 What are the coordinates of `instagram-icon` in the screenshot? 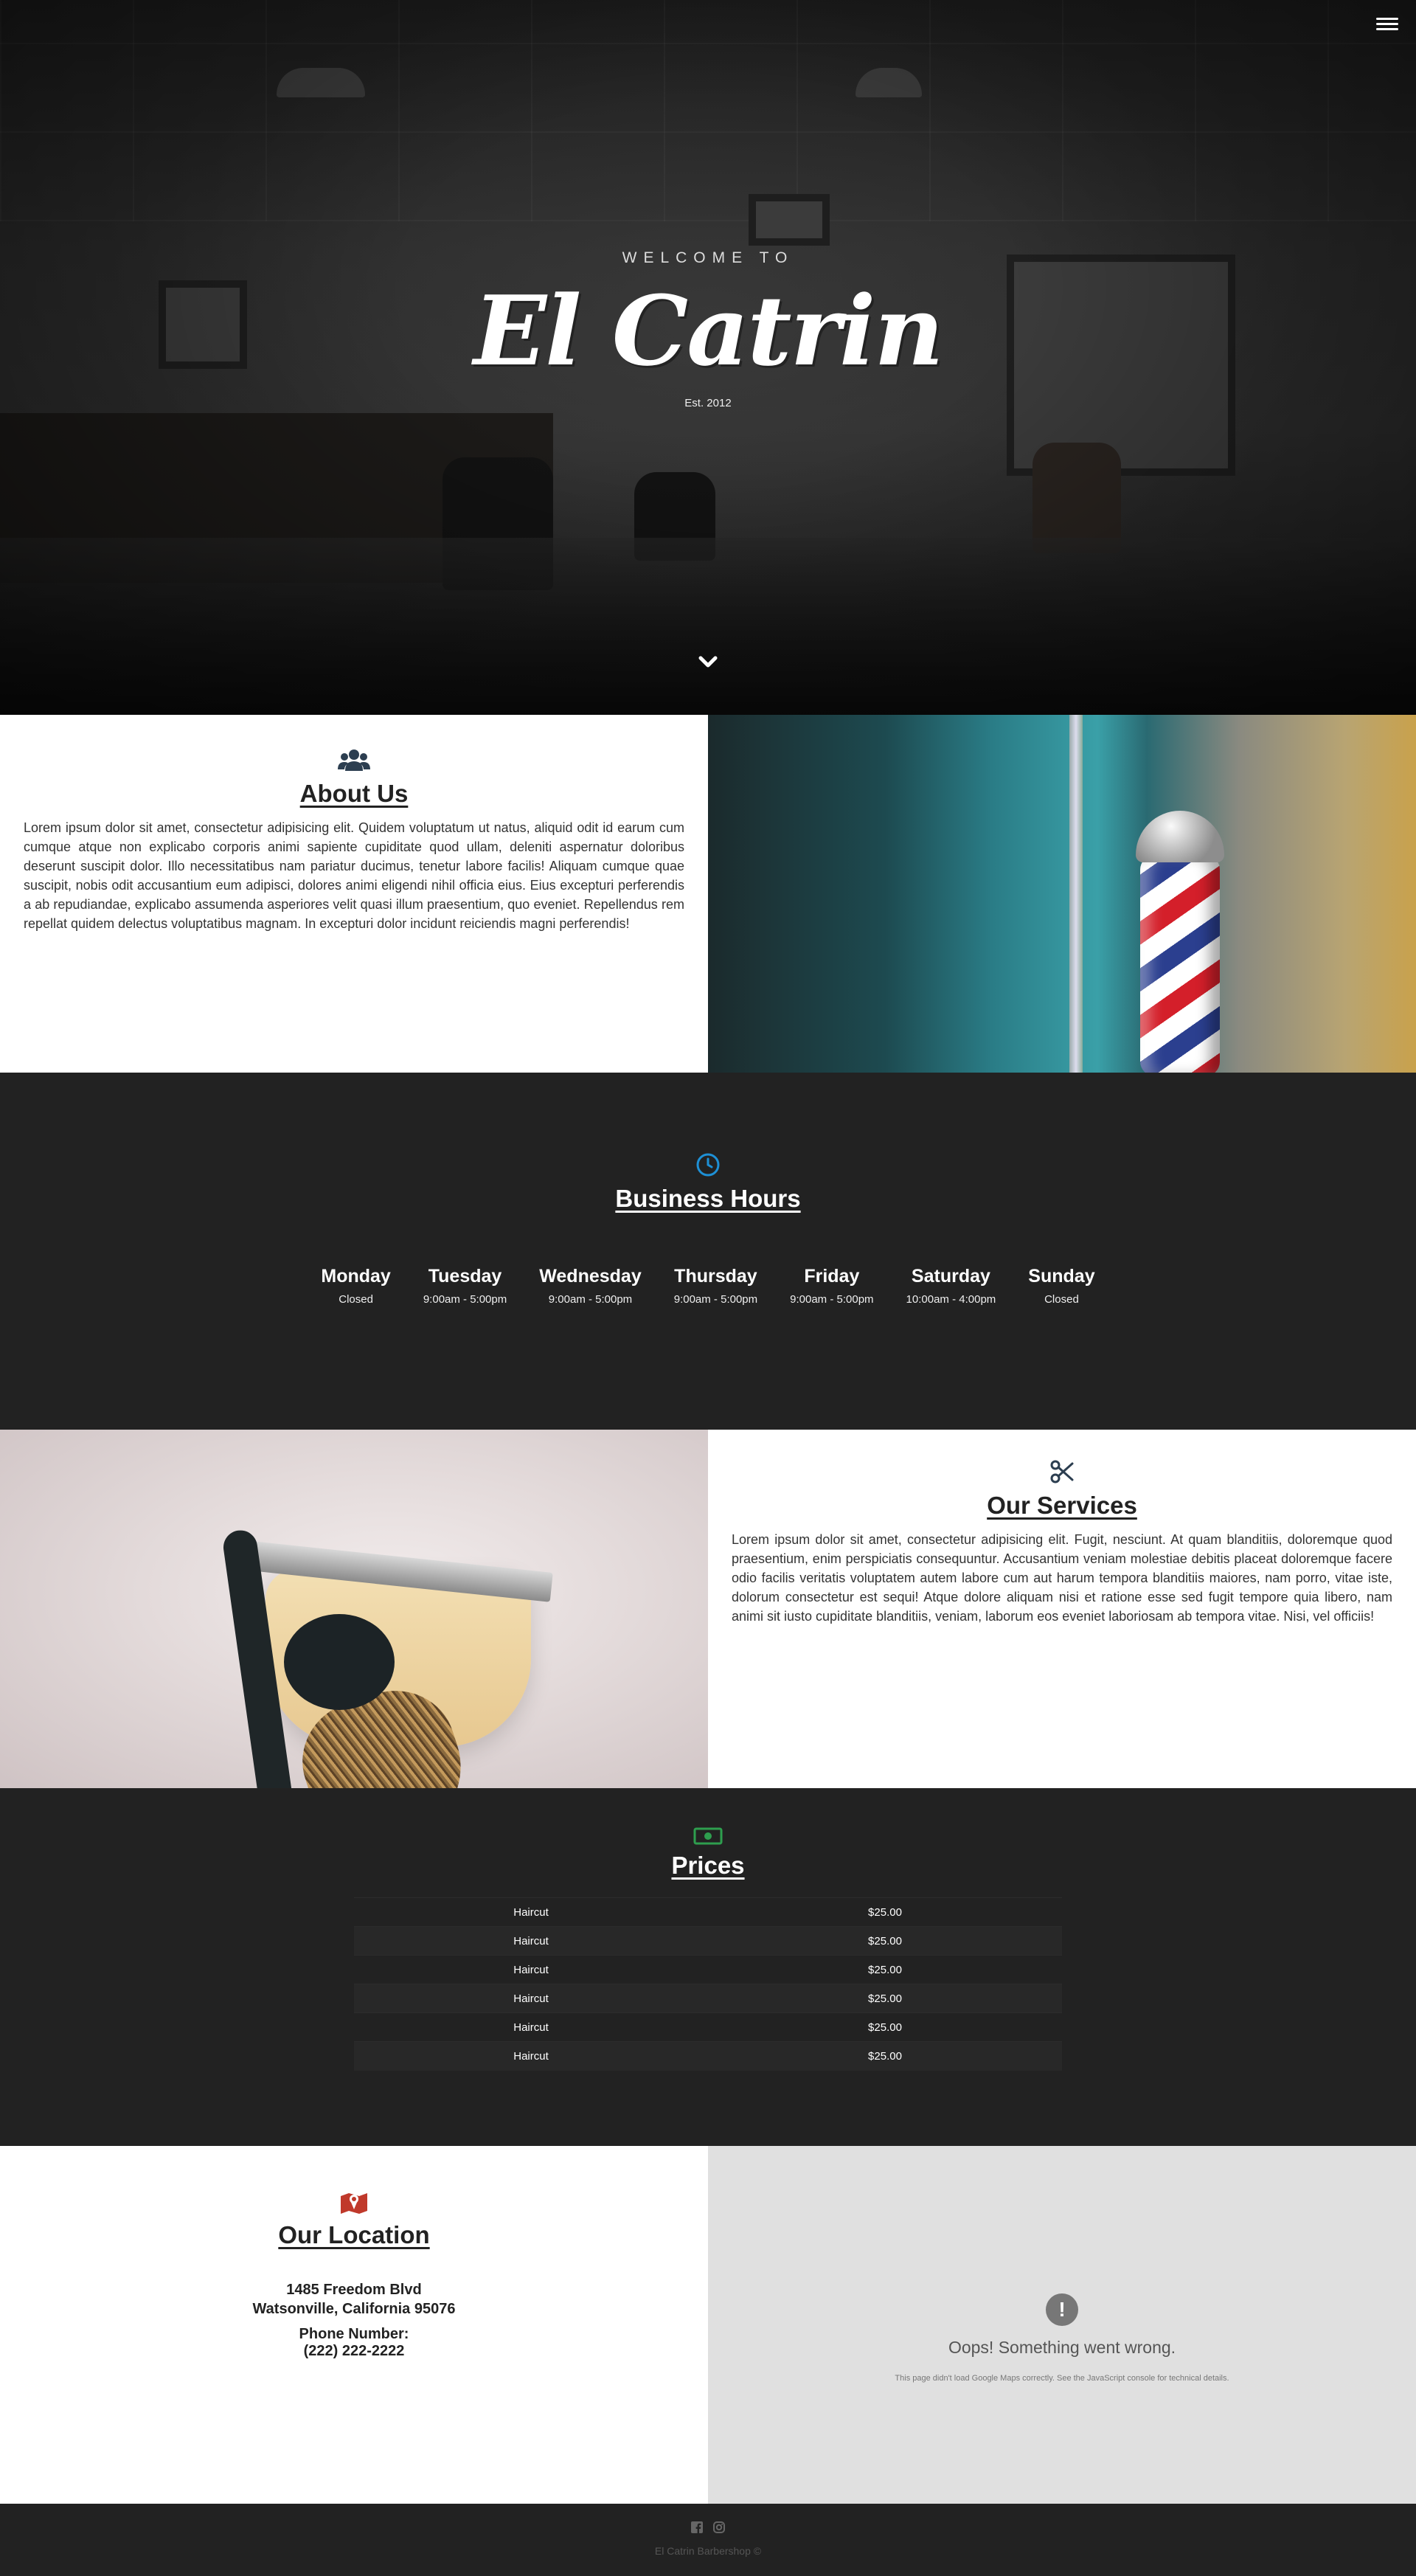 It's located at (719, 2527).